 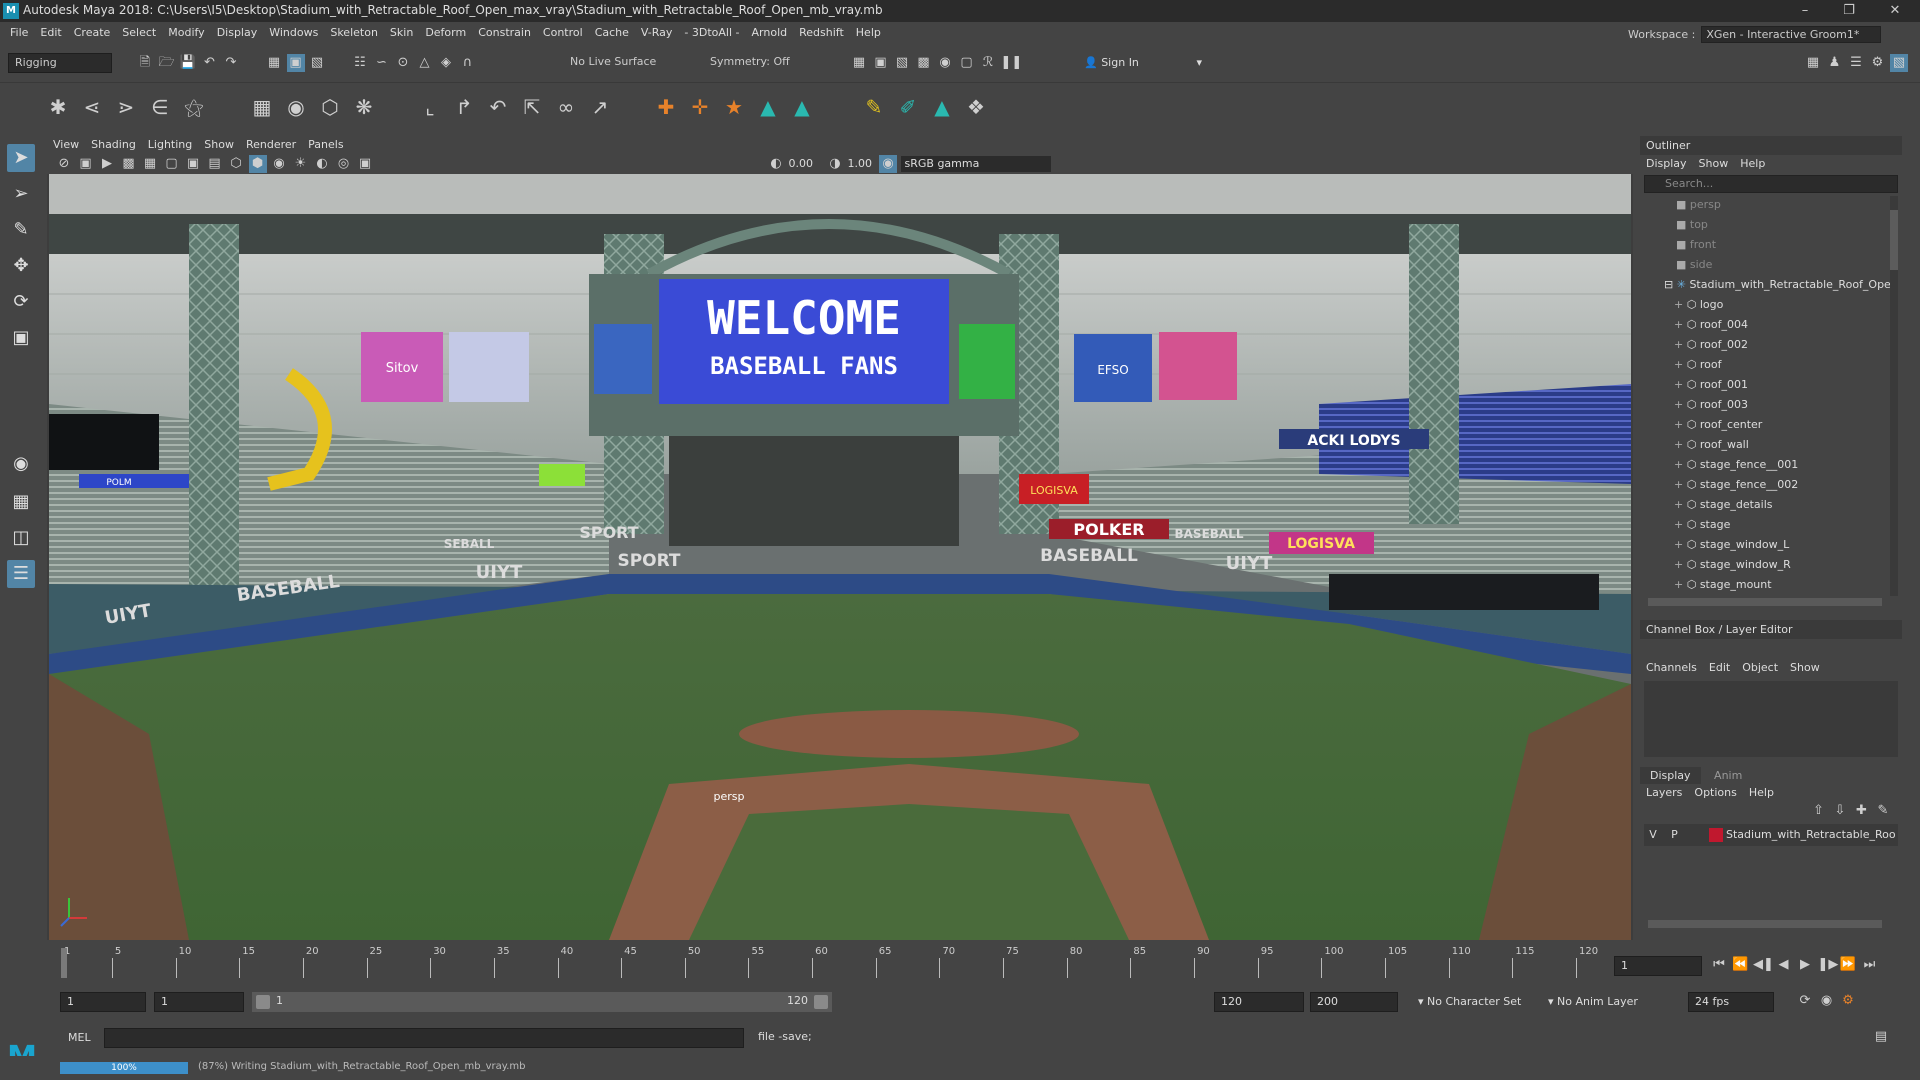 What do you see at coordinates (1664, 793) in the screenshot?
I see `layer-menu-layers: Layers` at bounding box center [1664, 793].